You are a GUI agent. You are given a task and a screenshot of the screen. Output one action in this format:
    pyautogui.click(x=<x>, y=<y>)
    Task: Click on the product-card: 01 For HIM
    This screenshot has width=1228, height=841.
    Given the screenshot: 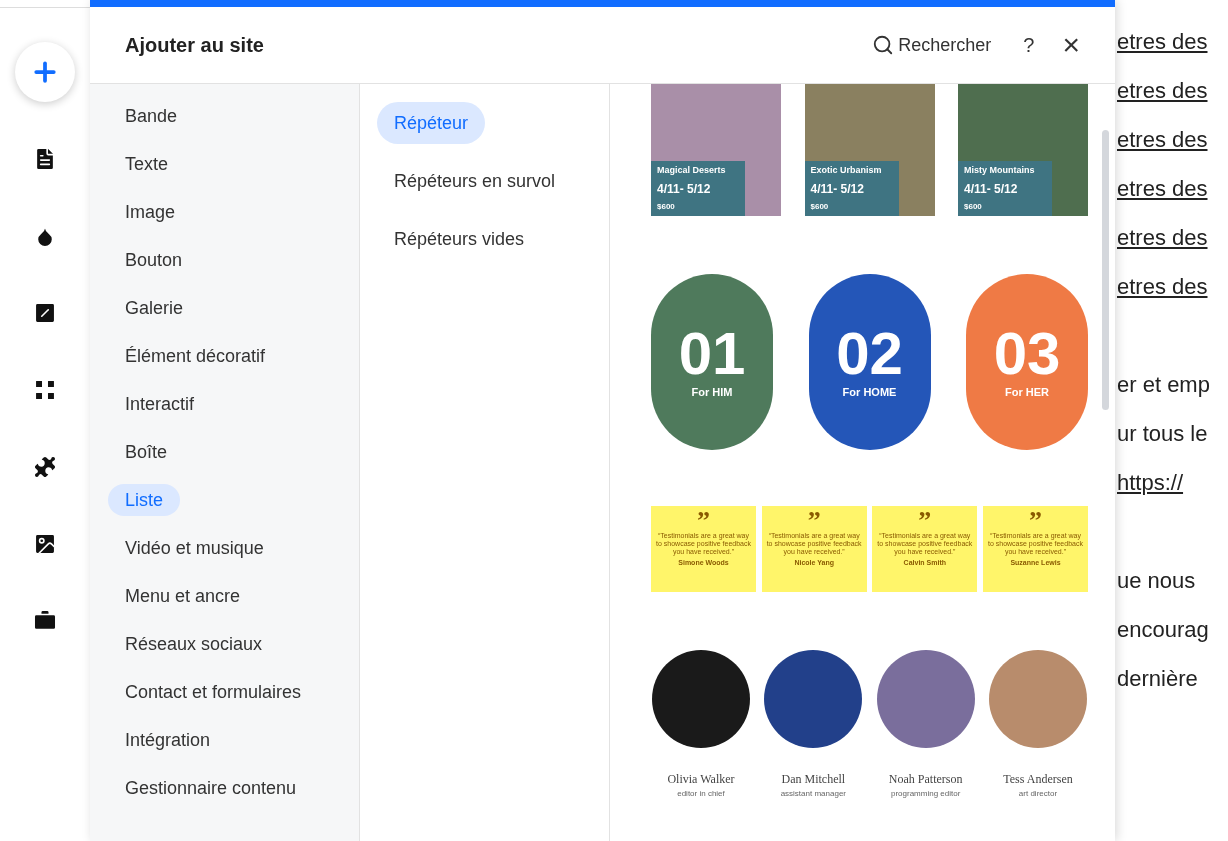 What is the action you would take?
    pyautogui.click(x=712, y=362)
    